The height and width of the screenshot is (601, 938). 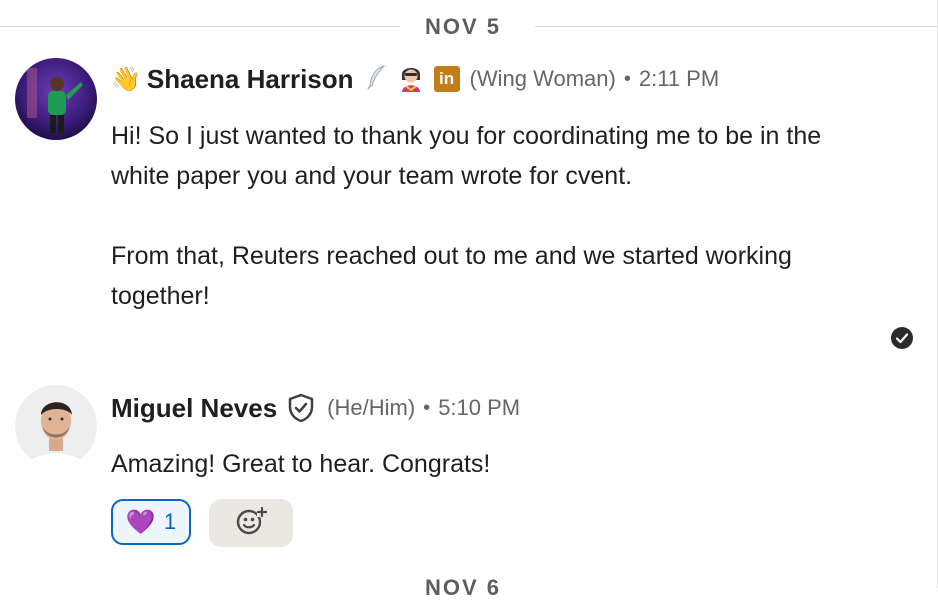 What do you see at coordinates (315, 408) in the screenshot?
I see `message-header: Miguel Neves (He/Him) • 5:10 PM` at bounding box center [315, 408].